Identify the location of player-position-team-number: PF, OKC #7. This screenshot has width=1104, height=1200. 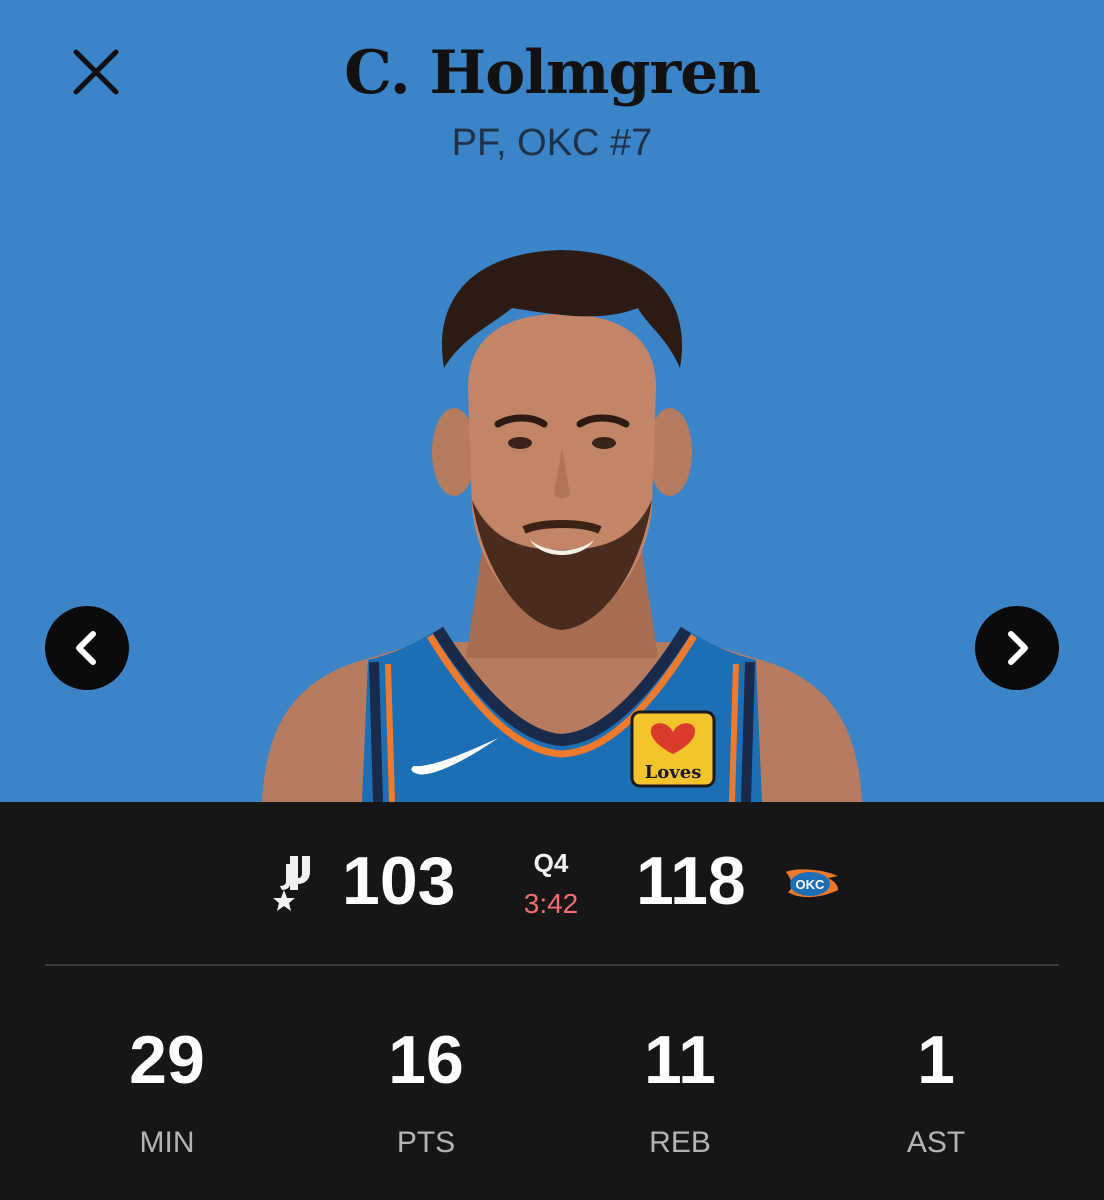
(552, 143).